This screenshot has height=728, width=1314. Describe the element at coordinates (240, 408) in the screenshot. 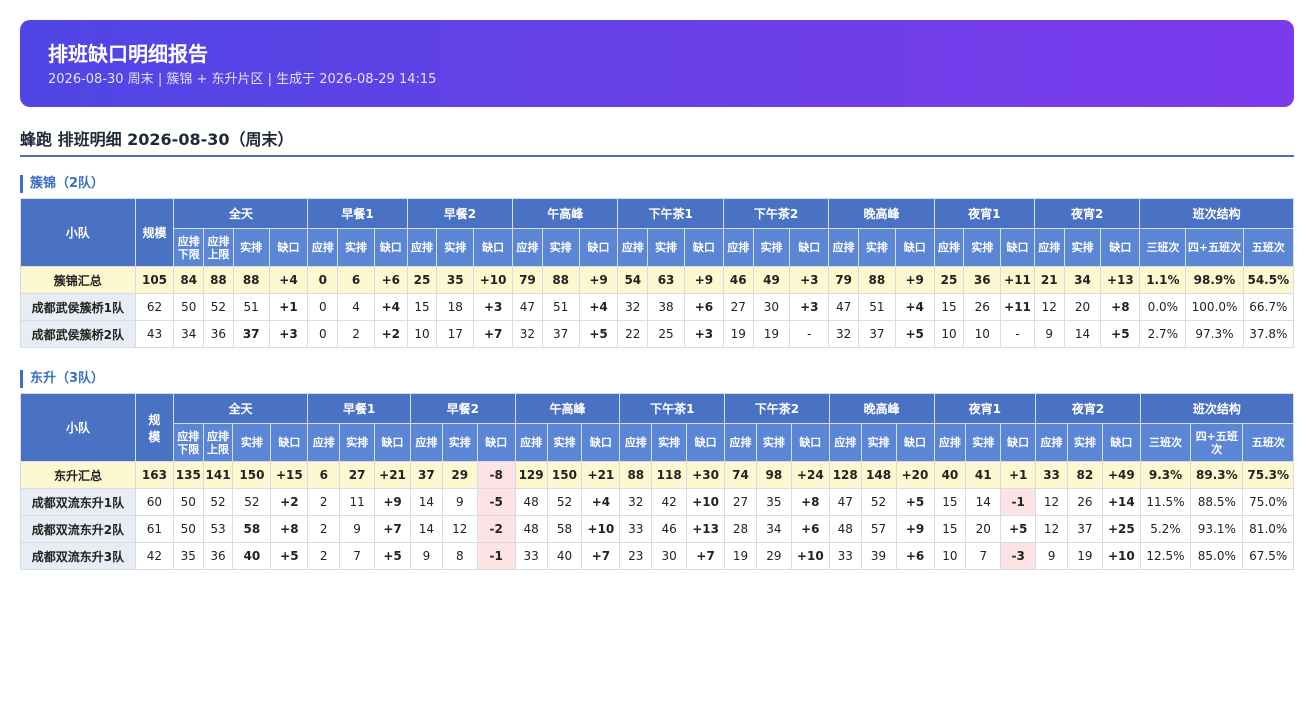

I see `col-header-period: 全天` at that location.